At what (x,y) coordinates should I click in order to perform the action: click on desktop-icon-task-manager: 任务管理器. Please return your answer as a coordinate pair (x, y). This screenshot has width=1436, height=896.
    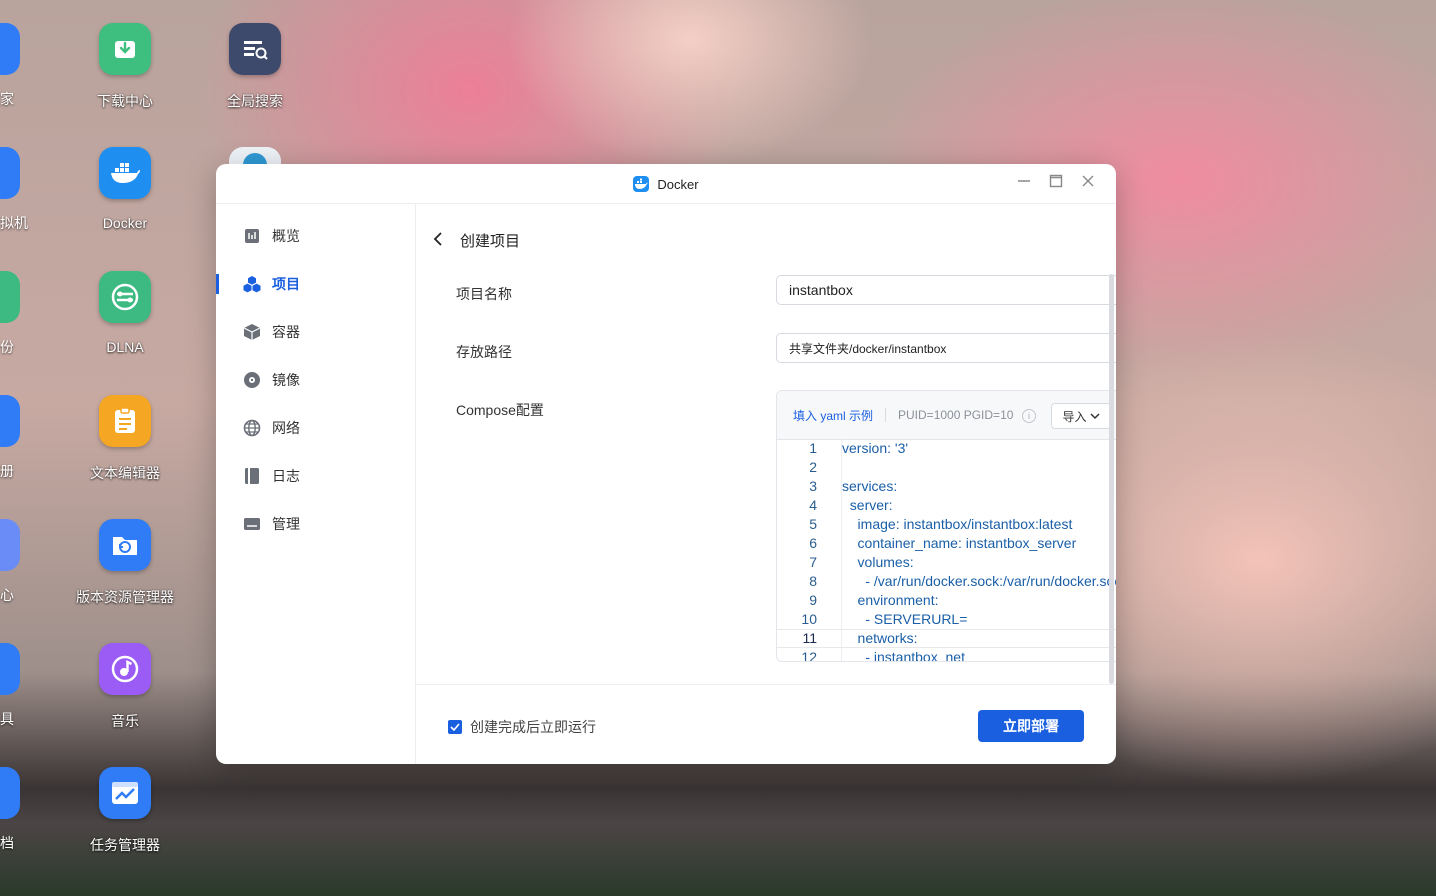
    Looking at the image, I should click on (125, 811).